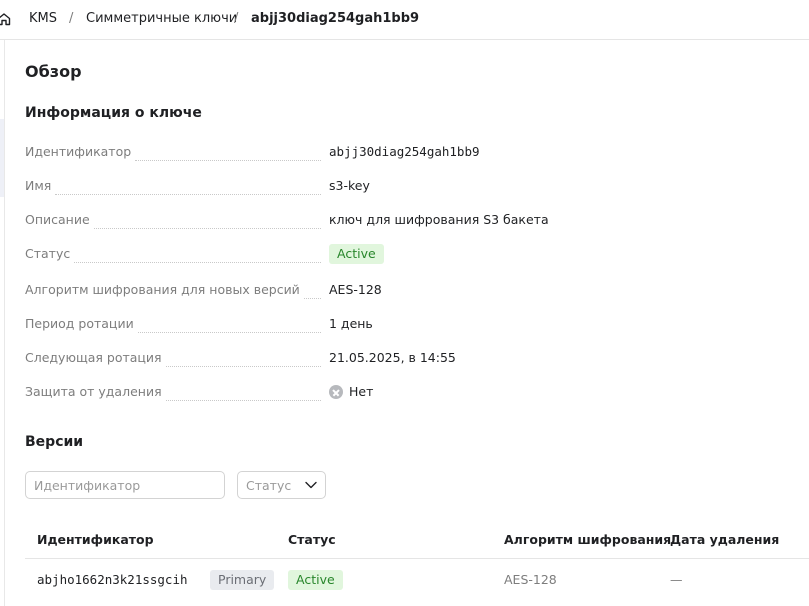 The width and height of the screenshot is (809, 606). Describe the element at coordinates (79, 323) in the screenshot. I see `property-label: Период ротации` at that location.